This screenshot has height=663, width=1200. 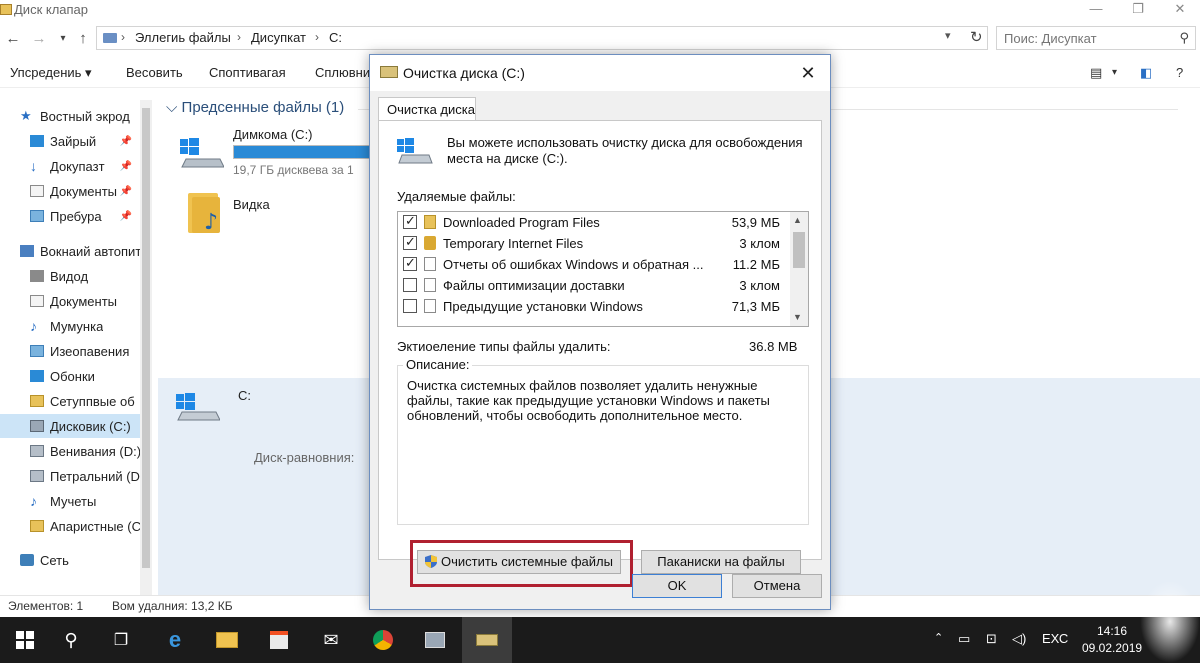 What do you see at coordinates (75, 476) in the screenshot?
I see `sidebar-item-drive-d-2: Петральний (D` at bounding box center [75, 476].